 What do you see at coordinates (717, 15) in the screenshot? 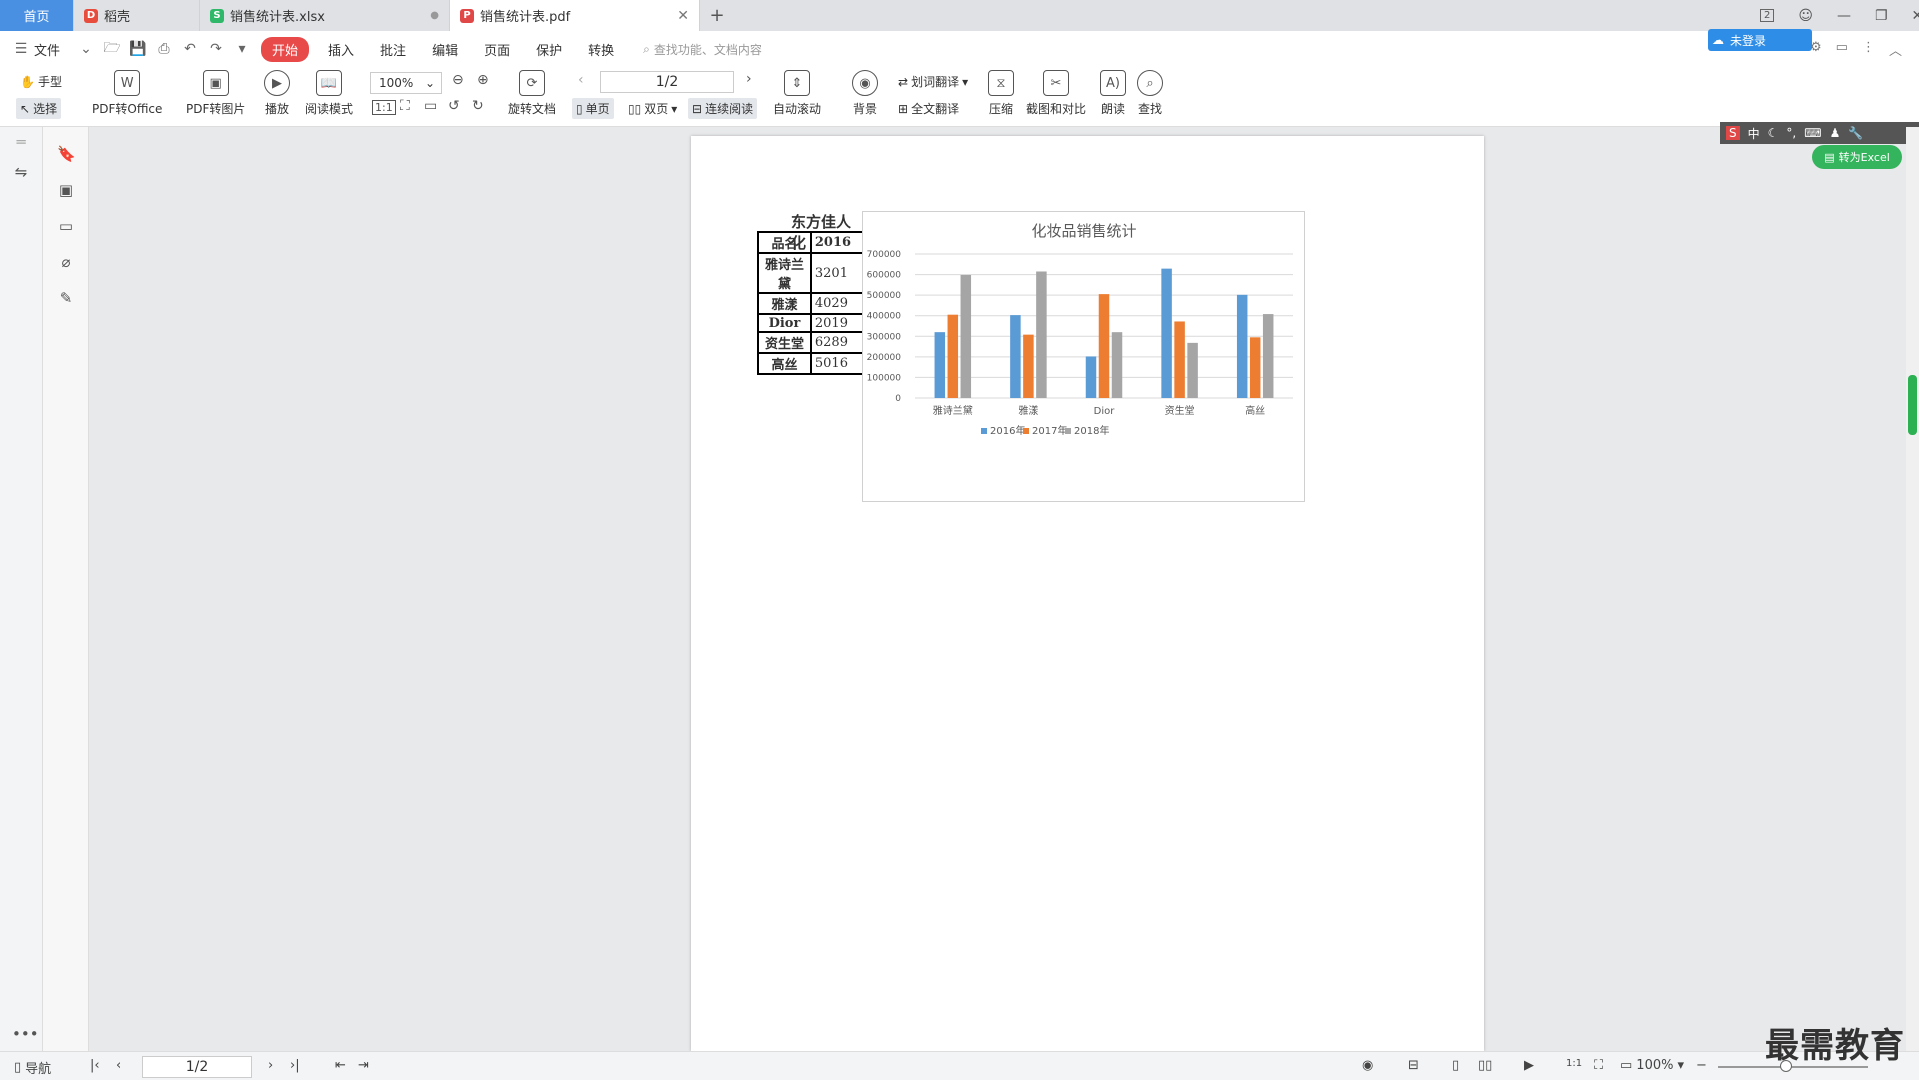
I see `new-tab-button: +` at bounding box center [717, 15].